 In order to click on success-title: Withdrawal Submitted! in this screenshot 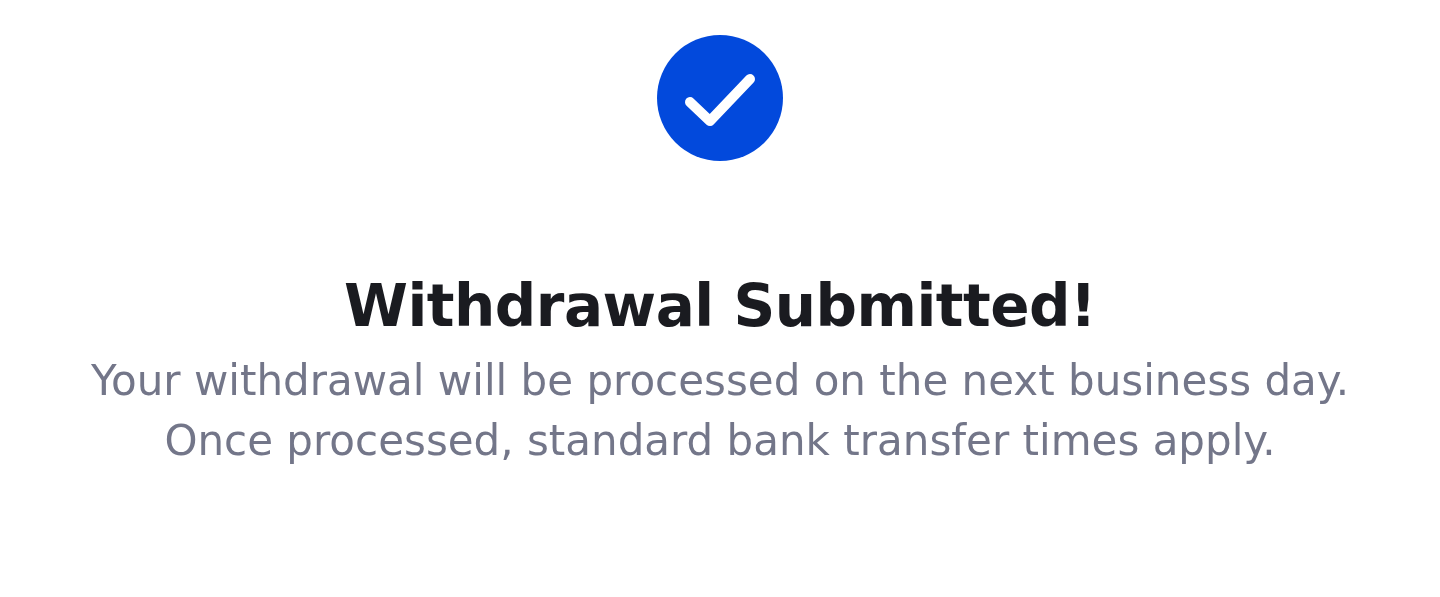, I will do `click(720, 306)`.